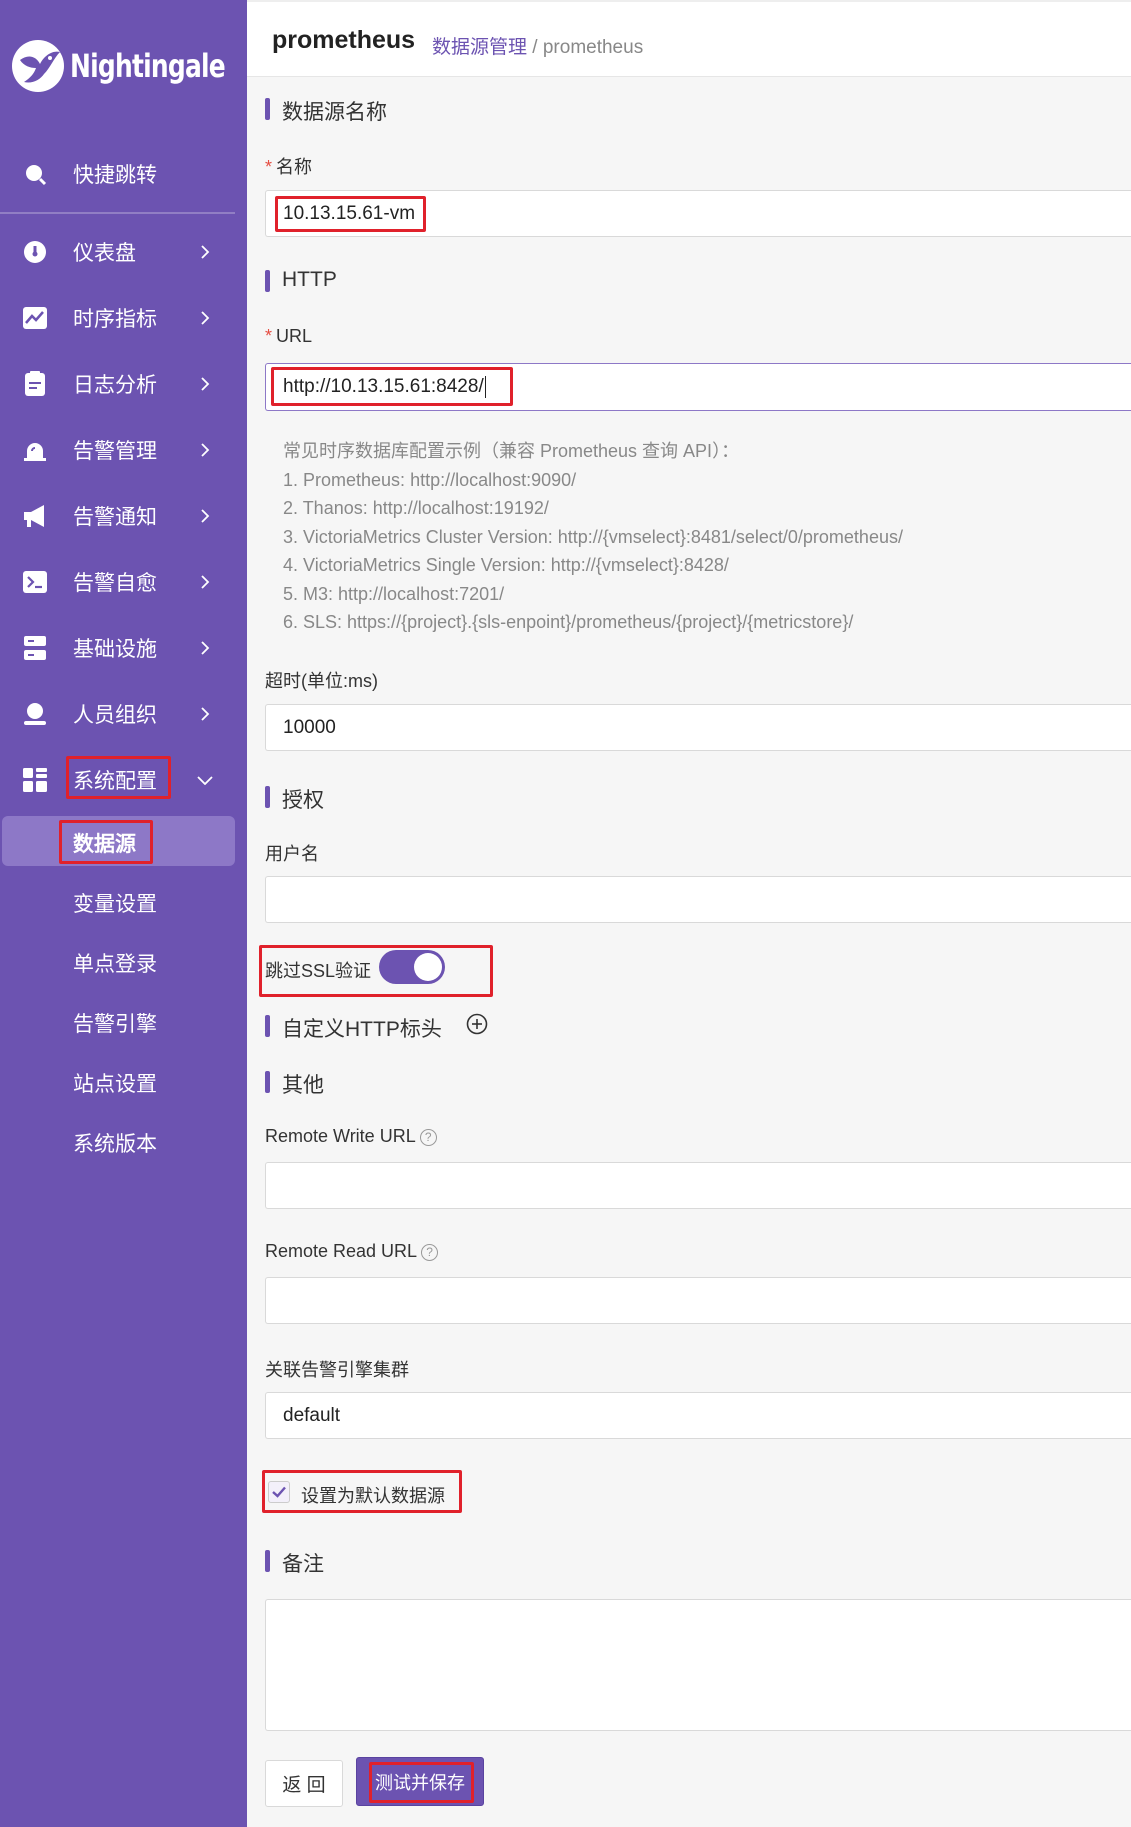 The height and width of the screenshot is (1827, 1131). I want to click on section-title-other: 其他, so click(294, 1084).